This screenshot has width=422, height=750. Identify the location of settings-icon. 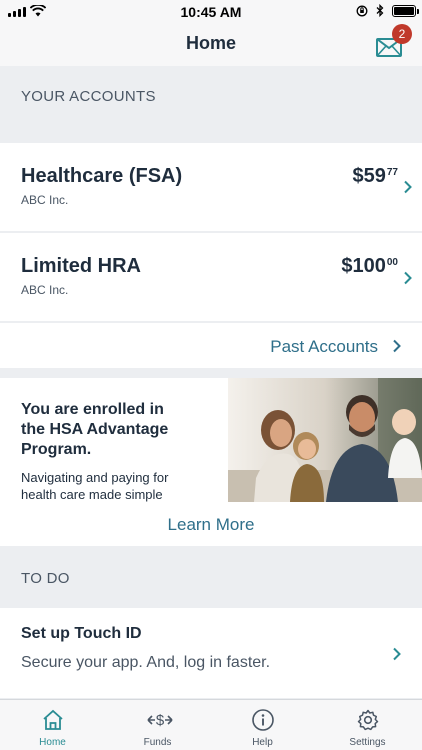
(368, 720).